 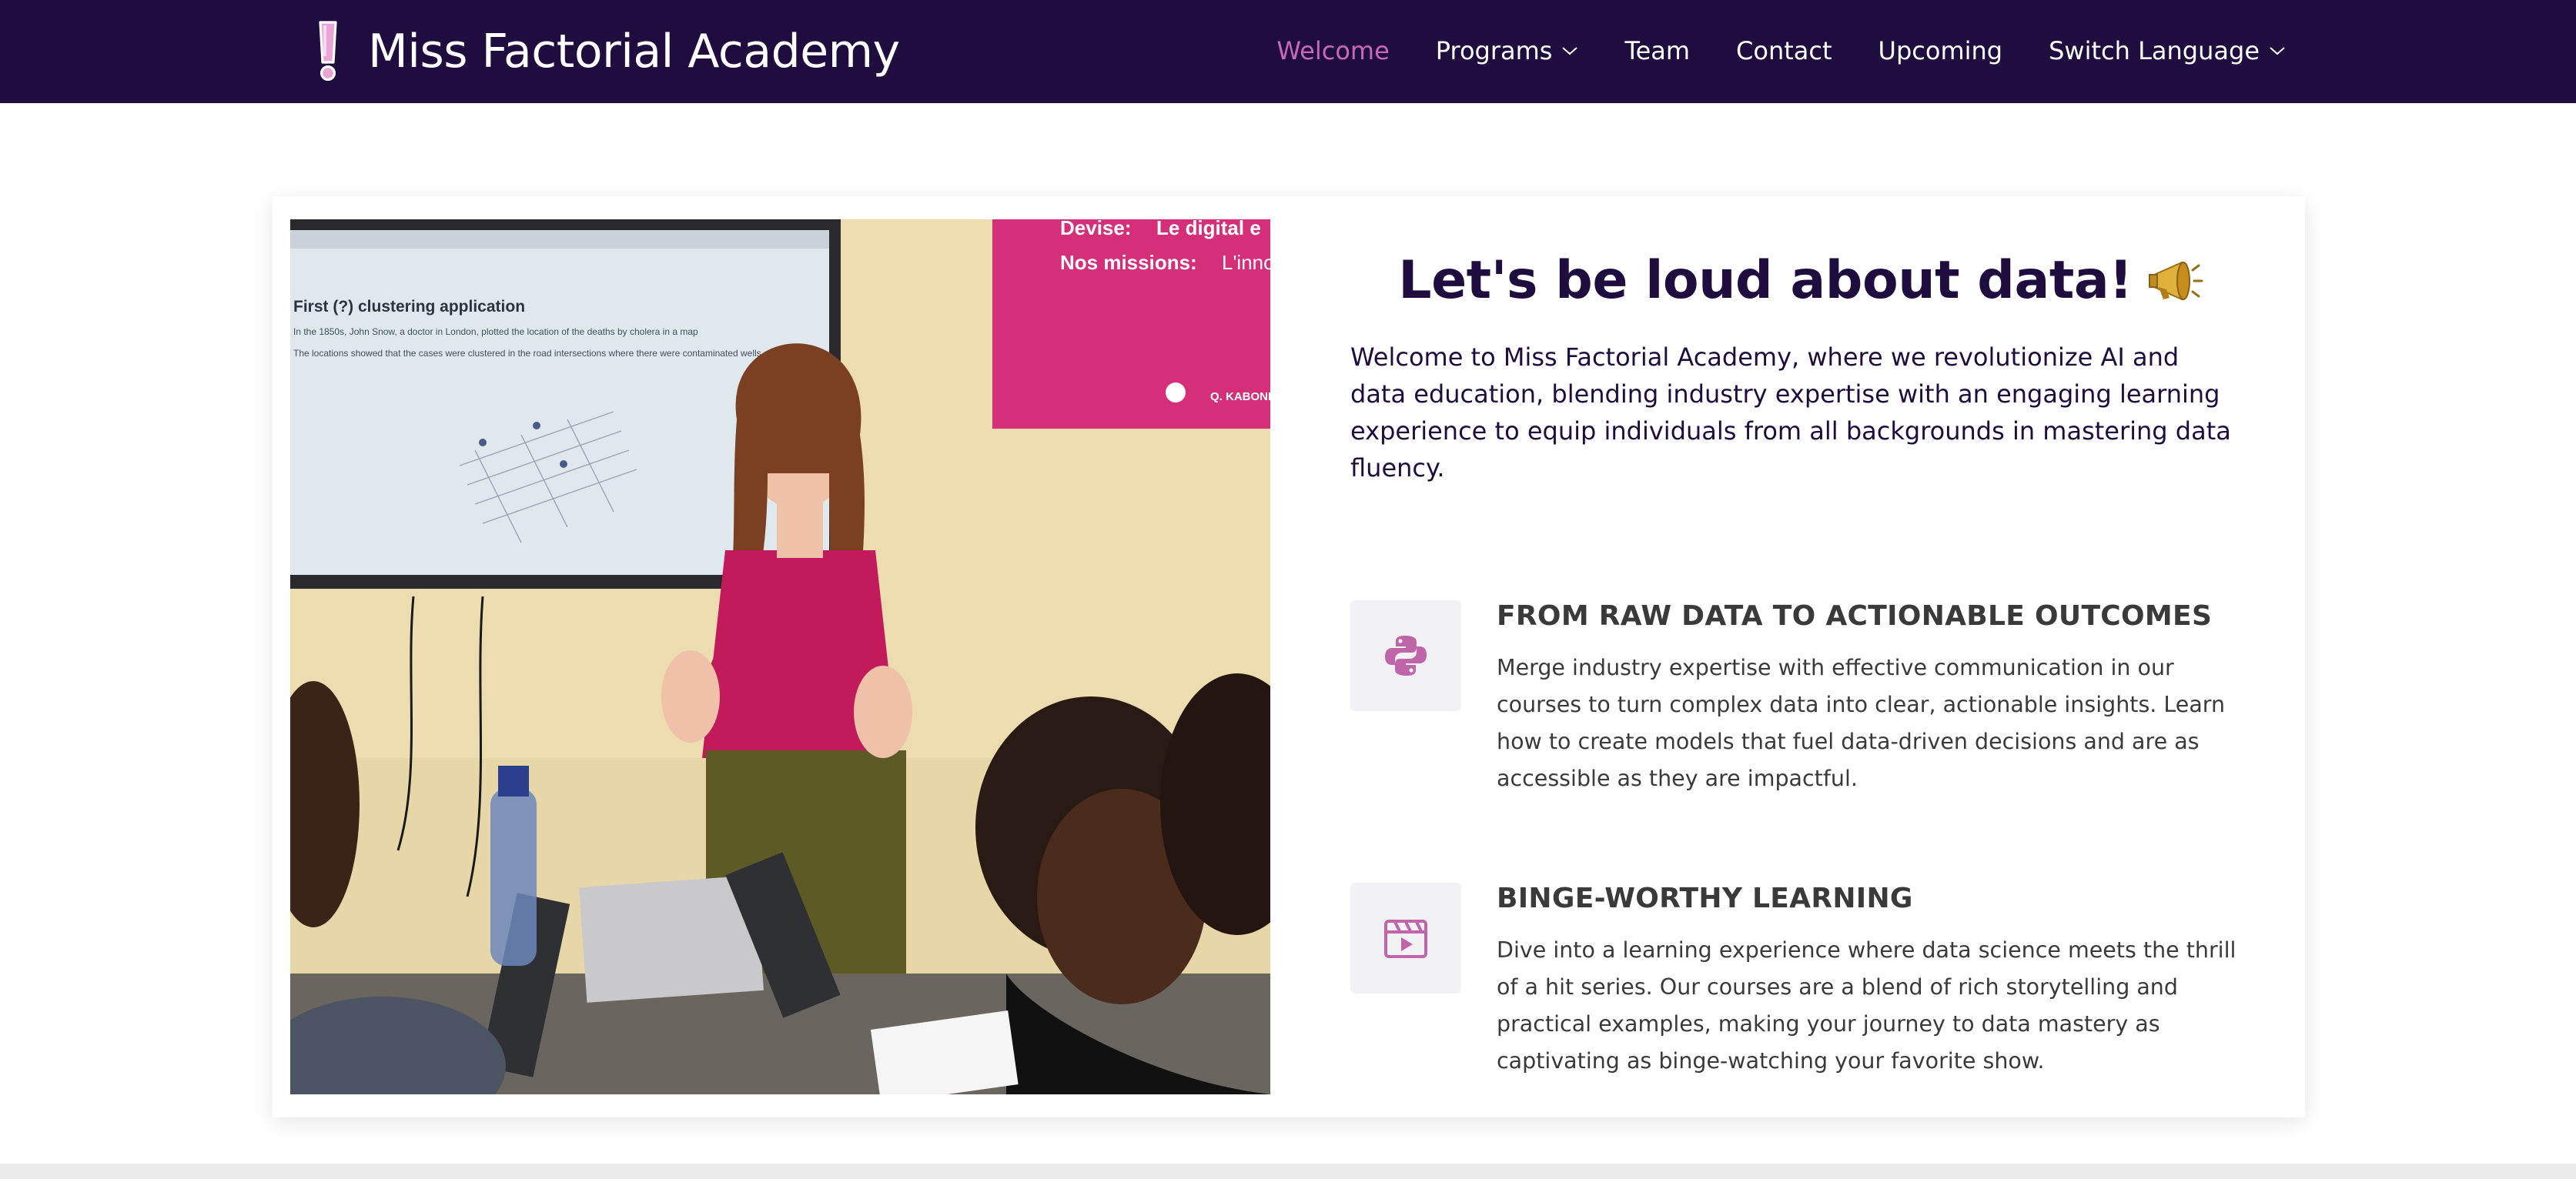 I want to click on nav-item-contact: Contact, so click(x=1784, y=50).